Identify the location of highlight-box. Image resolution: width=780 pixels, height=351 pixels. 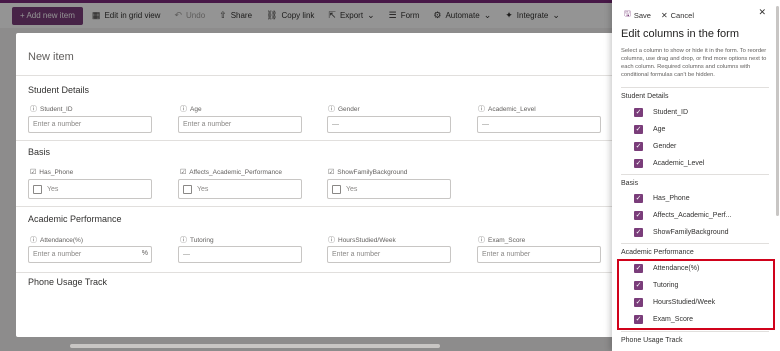
(696, 294).